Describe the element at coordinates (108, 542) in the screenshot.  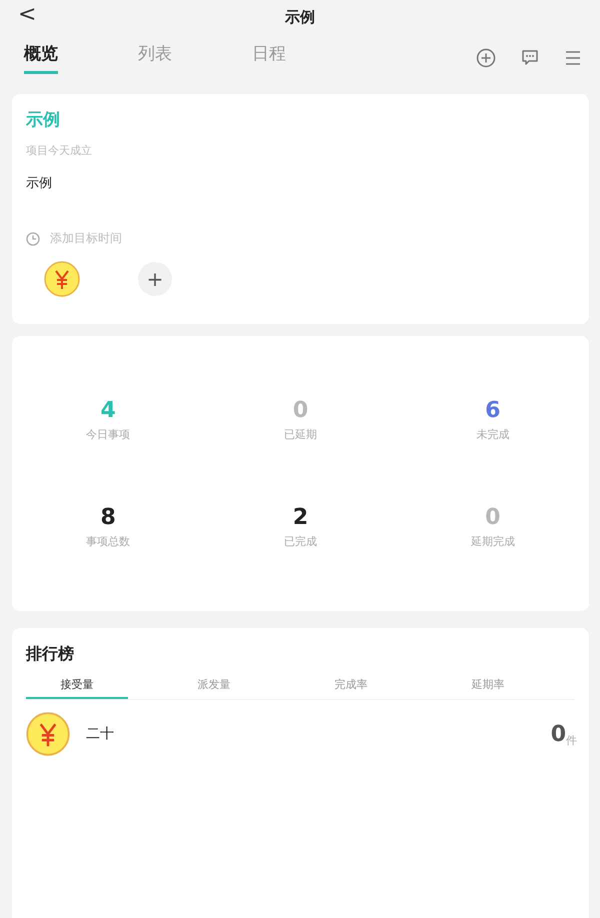
I see `stat-label: 事项总数` at that location.